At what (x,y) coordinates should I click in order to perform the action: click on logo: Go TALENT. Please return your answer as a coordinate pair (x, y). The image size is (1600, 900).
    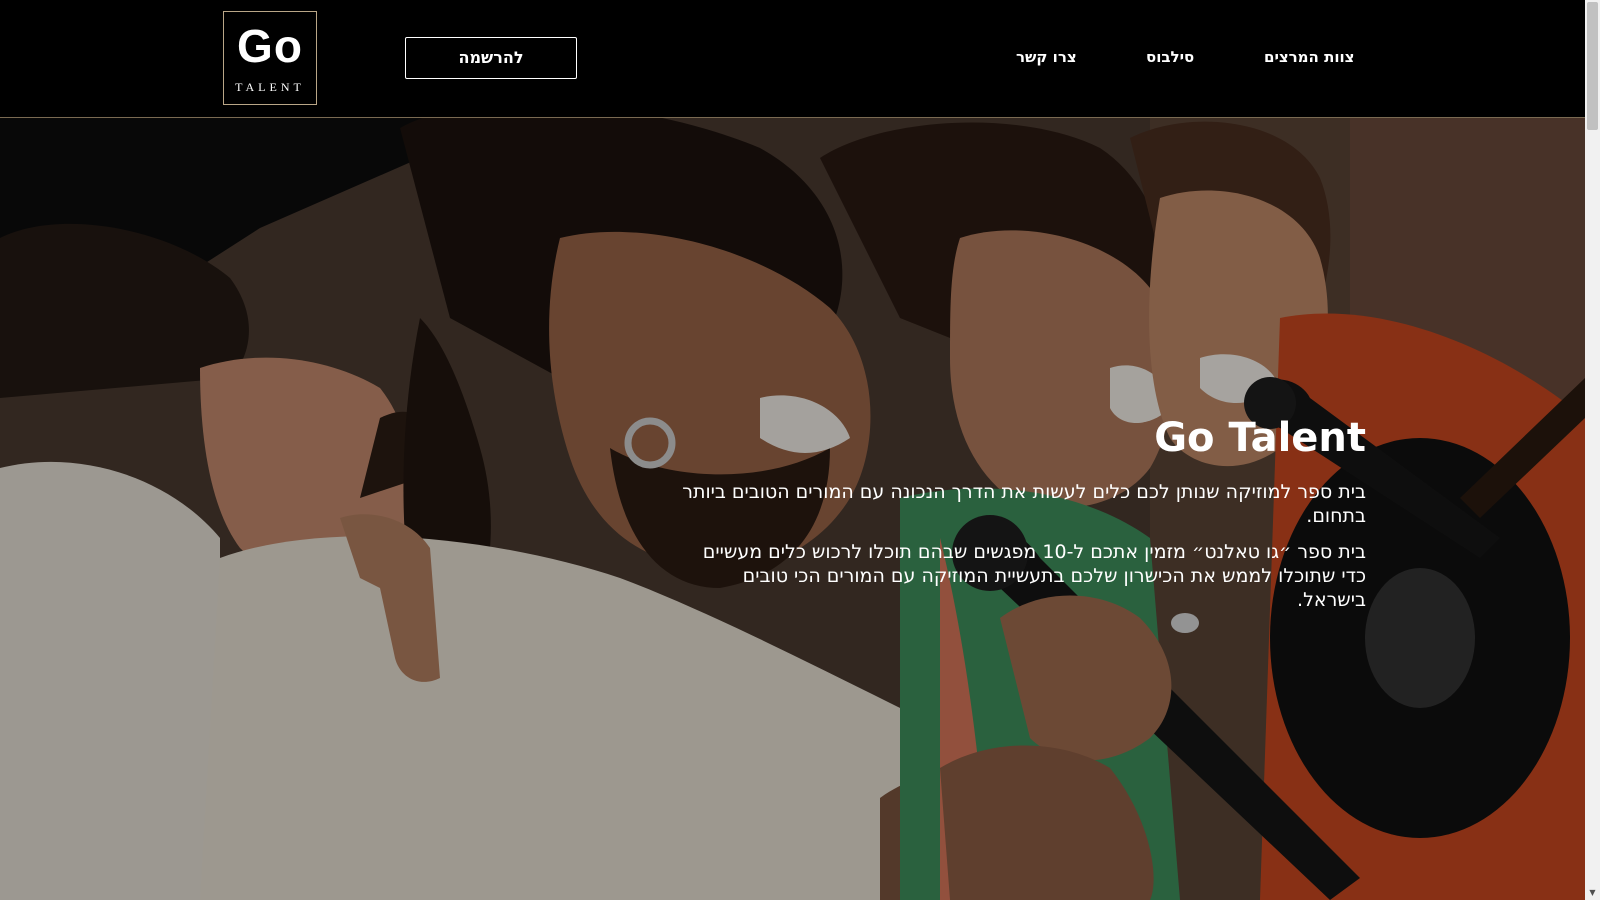
    Looking at the image, I should click on (270, 58).